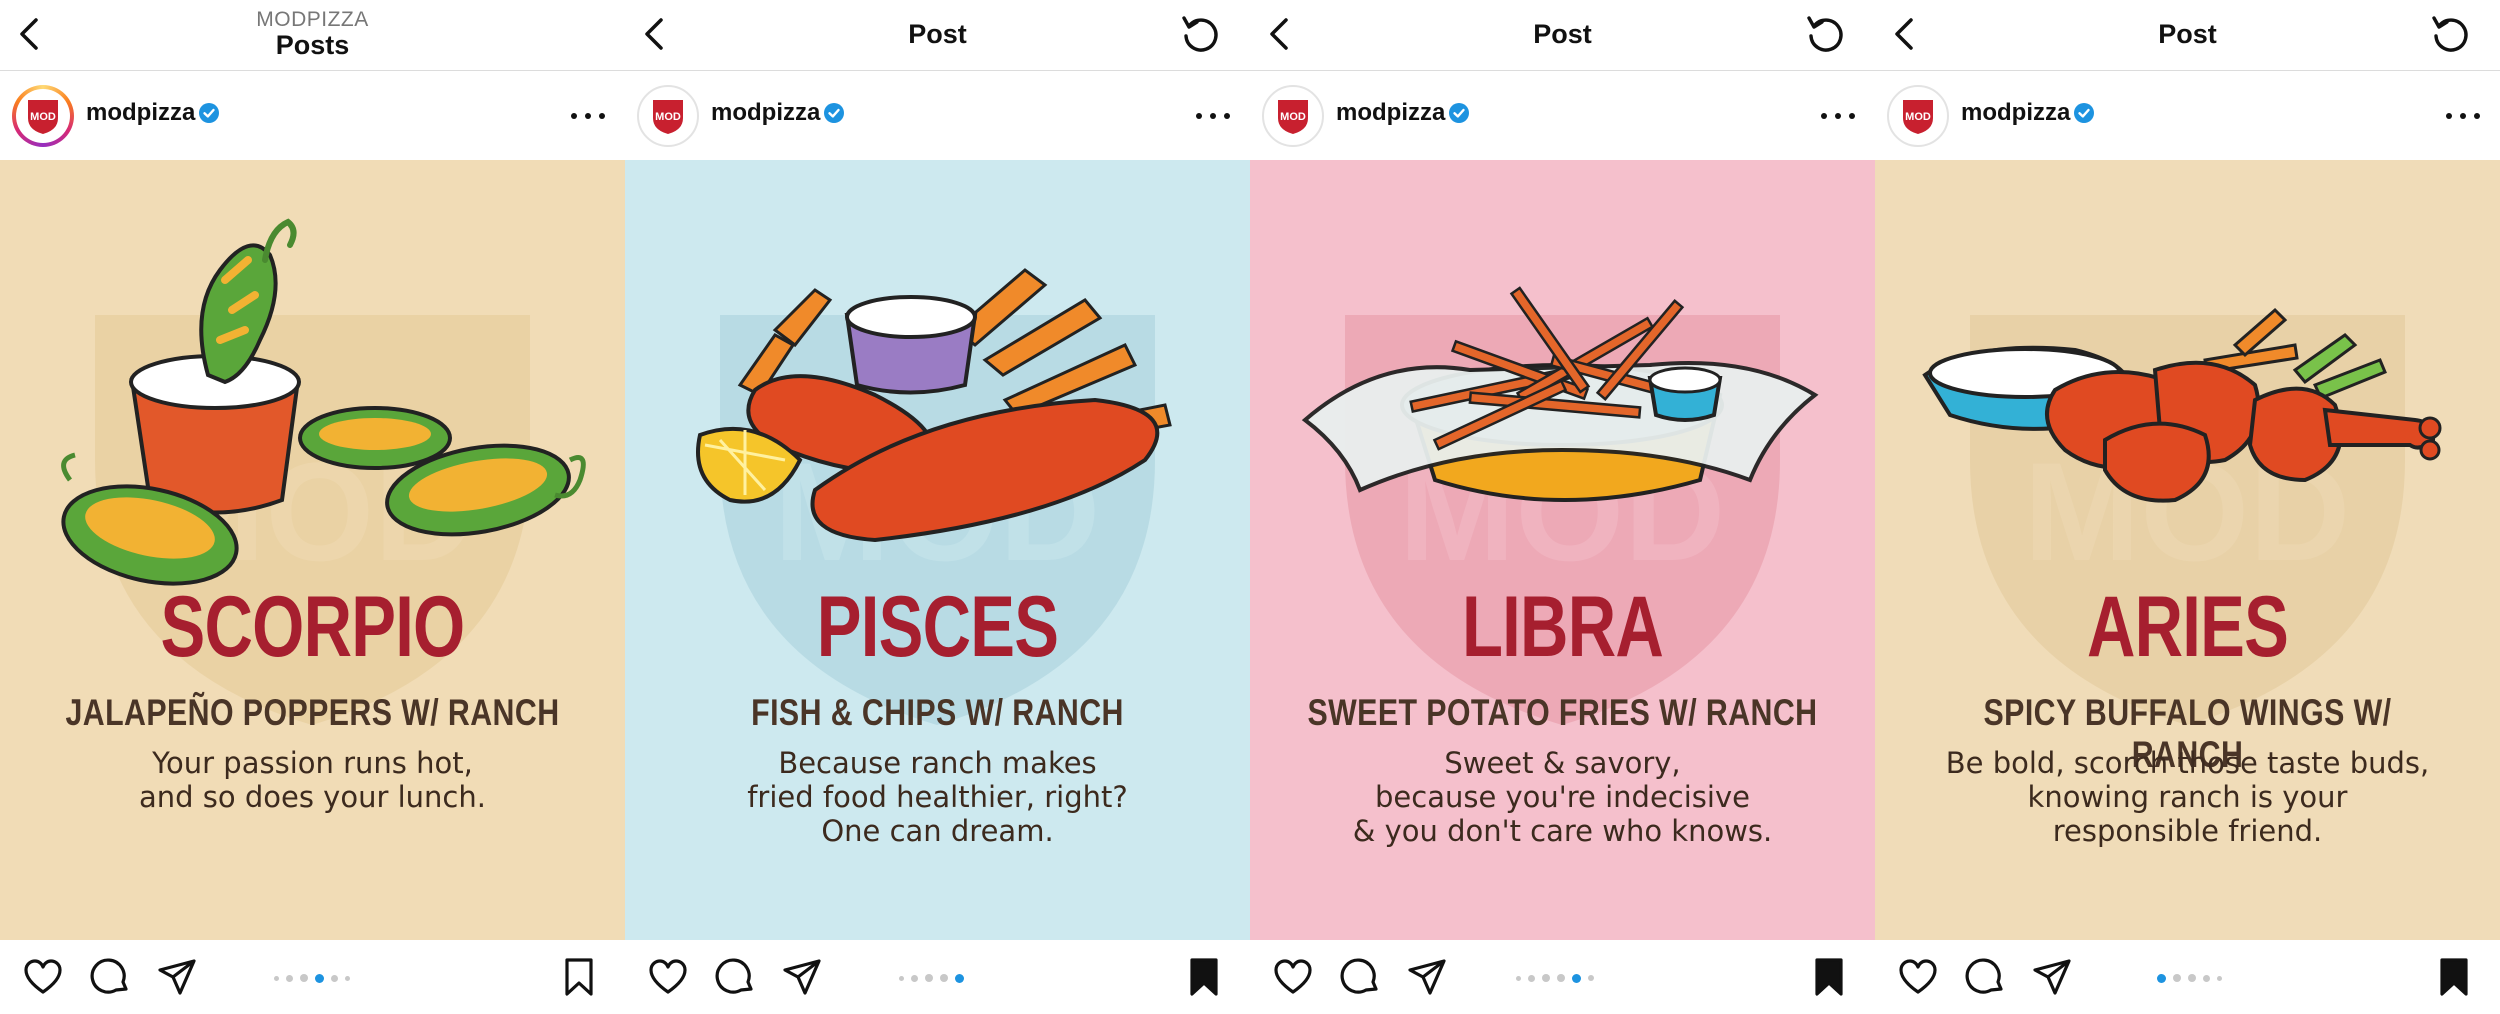  Describe the element at coordinates (2187, 831) in the screenshot. I see `caption-line: responsible friend.` at that location.